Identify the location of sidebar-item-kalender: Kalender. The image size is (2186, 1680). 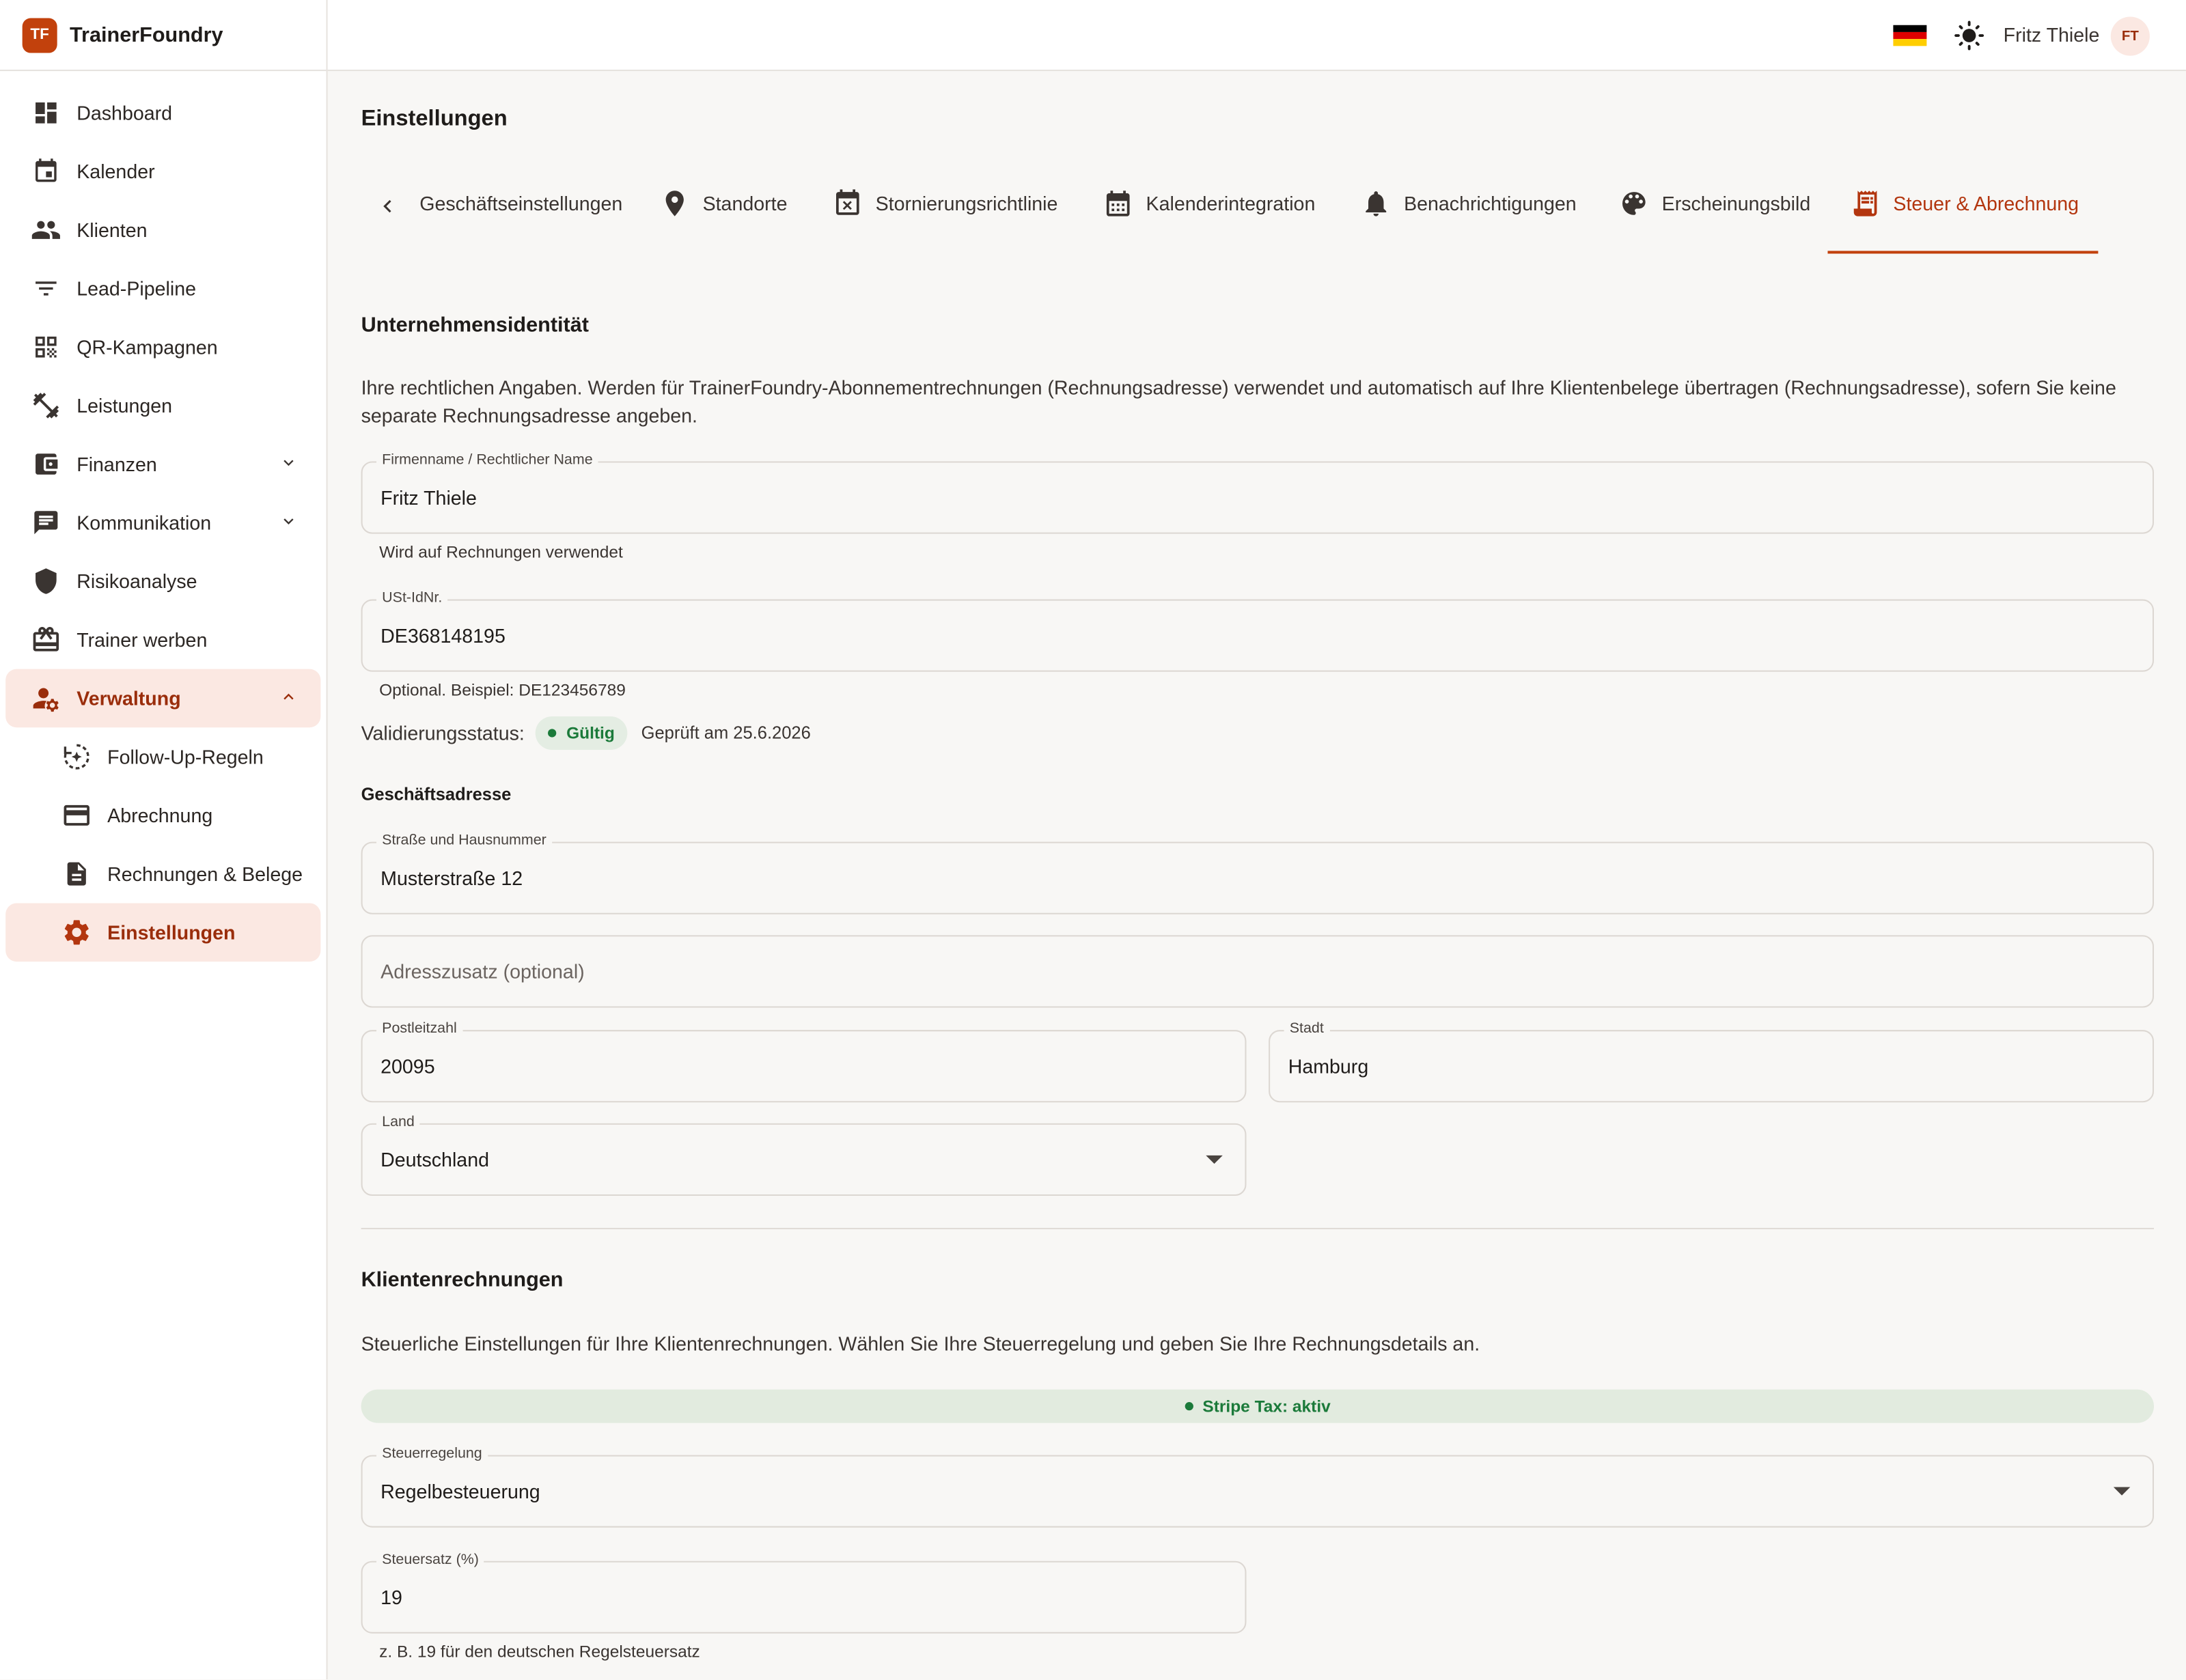
(162, 171).